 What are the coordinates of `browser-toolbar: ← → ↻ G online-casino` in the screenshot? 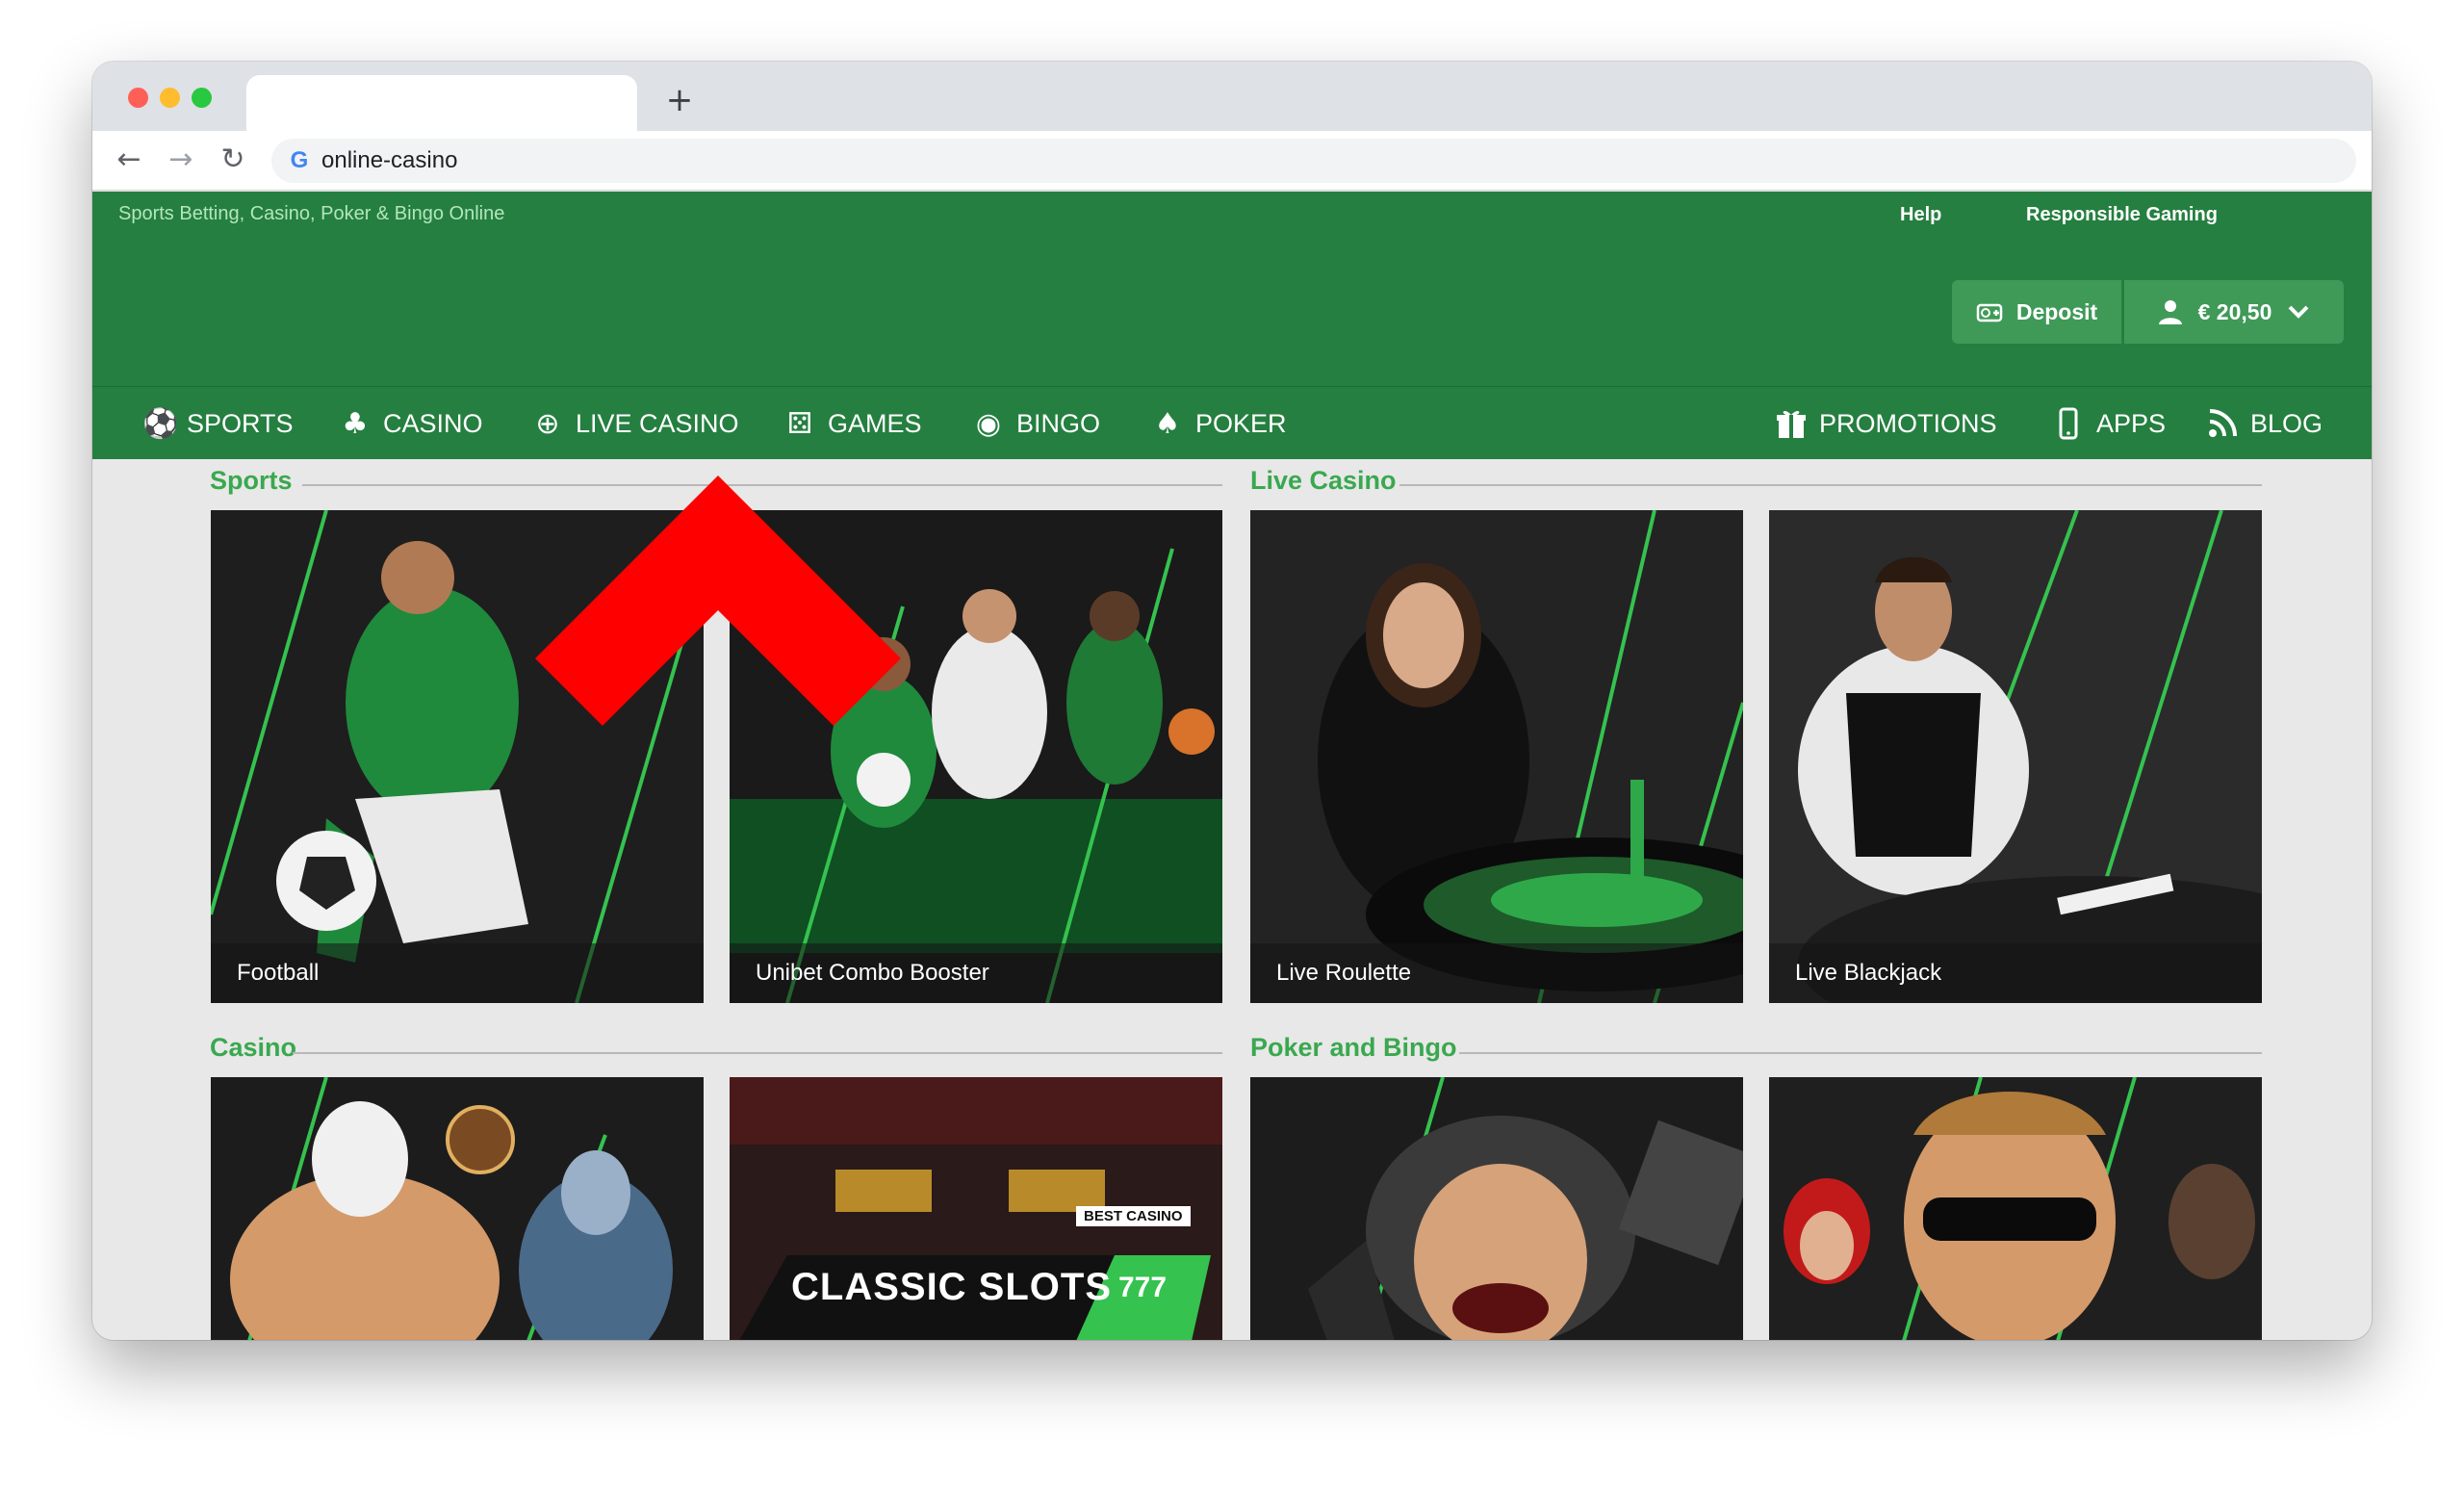 It's located at (1232, 161).